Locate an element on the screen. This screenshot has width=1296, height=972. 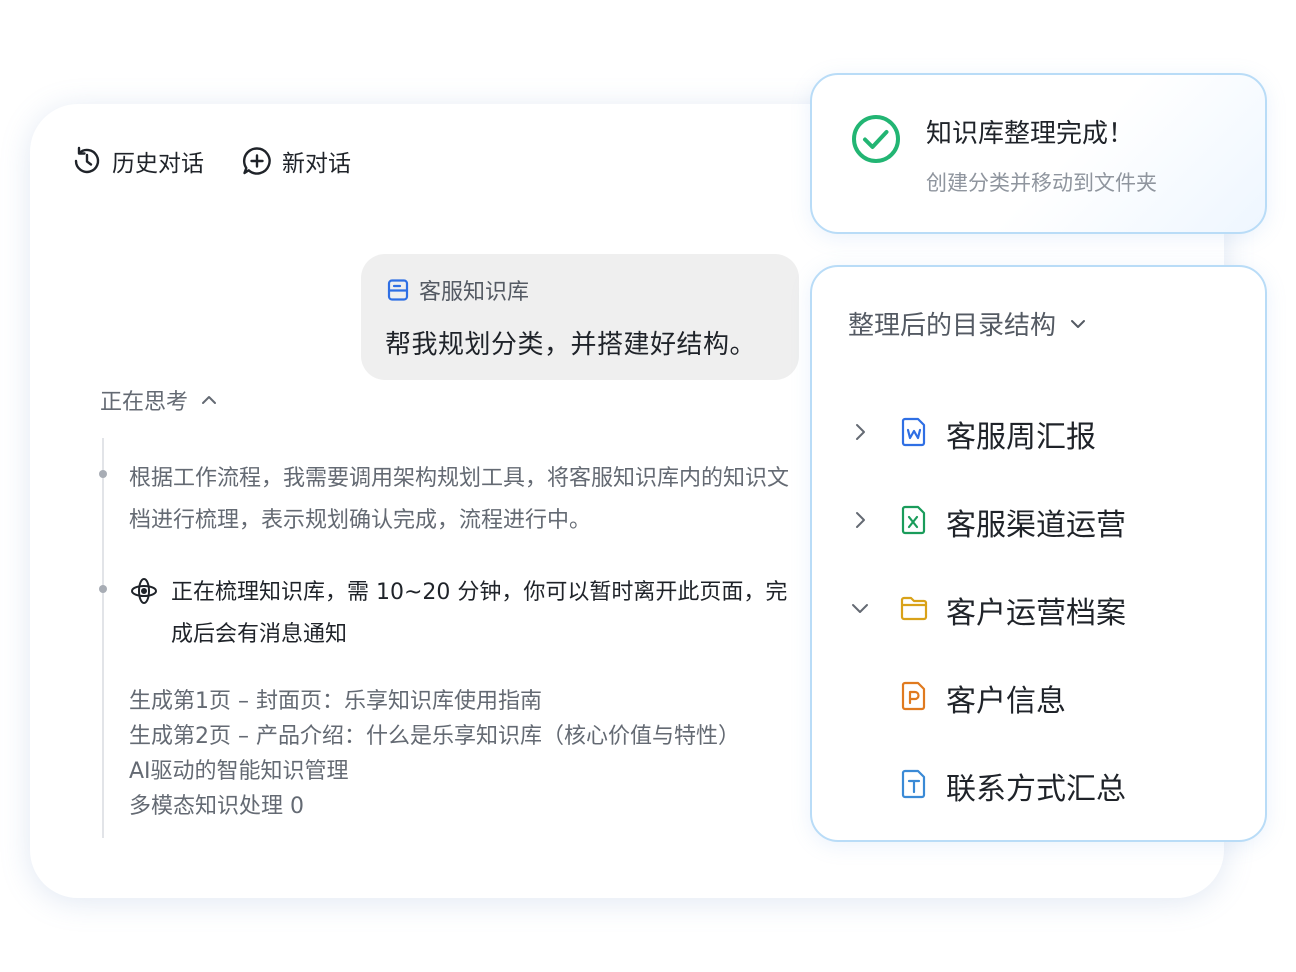
directory-item-label: 客户运营档案 is located at coordinates (1036, 613).